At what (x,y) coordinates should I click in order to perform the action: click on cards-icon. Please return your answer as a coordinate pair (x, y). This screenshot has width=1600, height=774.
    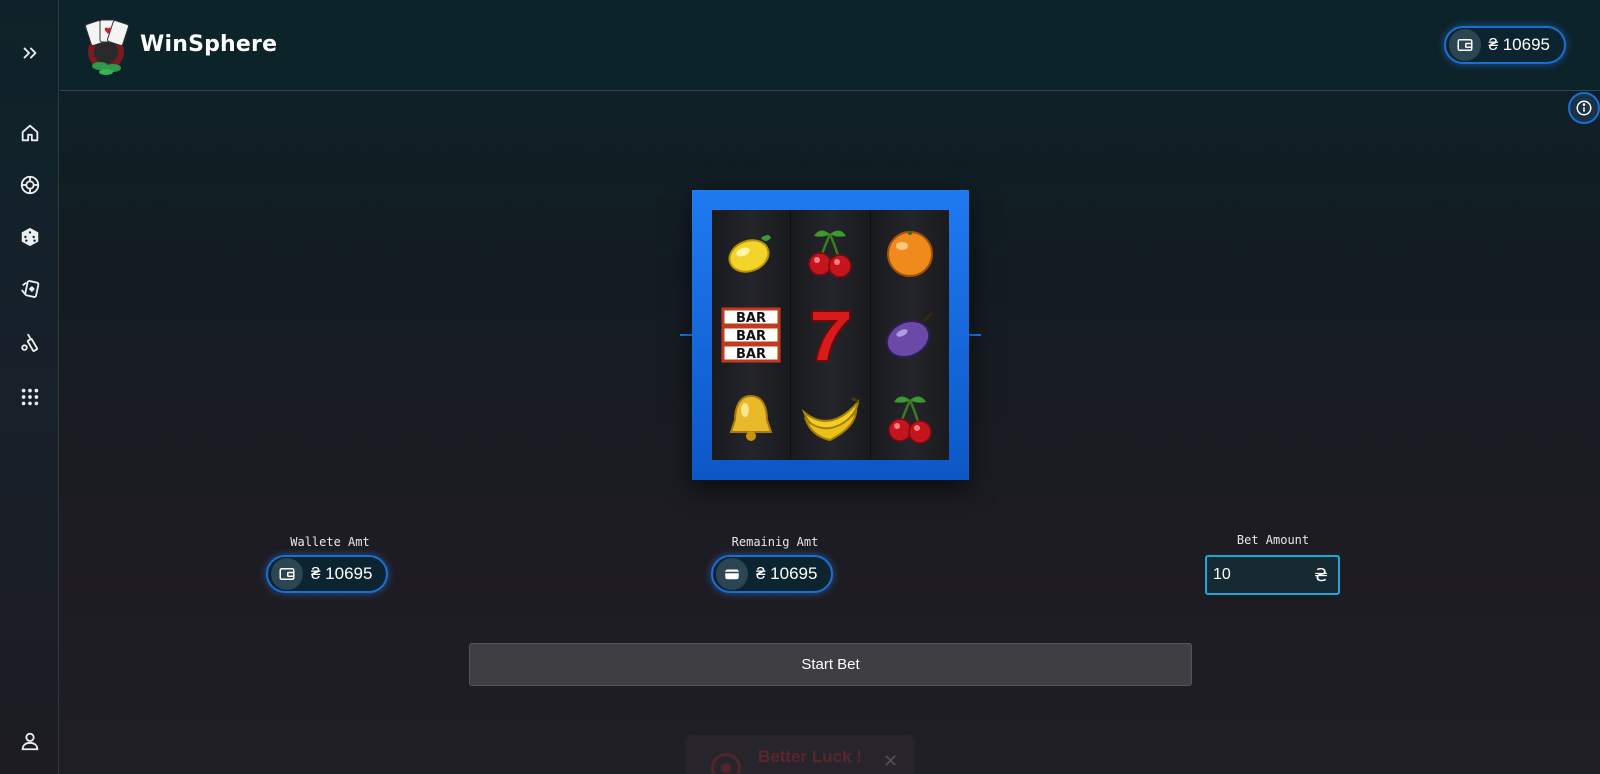
    Looking at the image, I should click on (30, 289).